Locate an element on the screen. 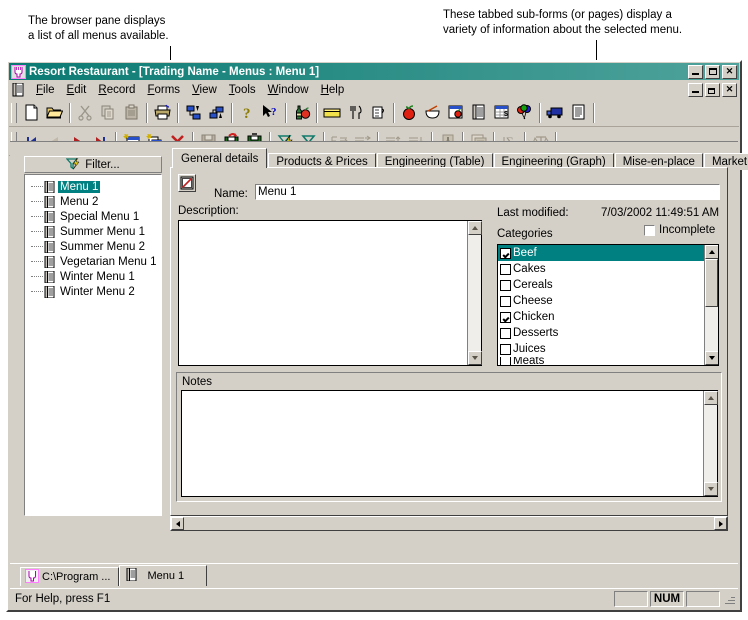 This screenshot has height=620, width=748. new-document-icon is located at coordinates (31, 113).